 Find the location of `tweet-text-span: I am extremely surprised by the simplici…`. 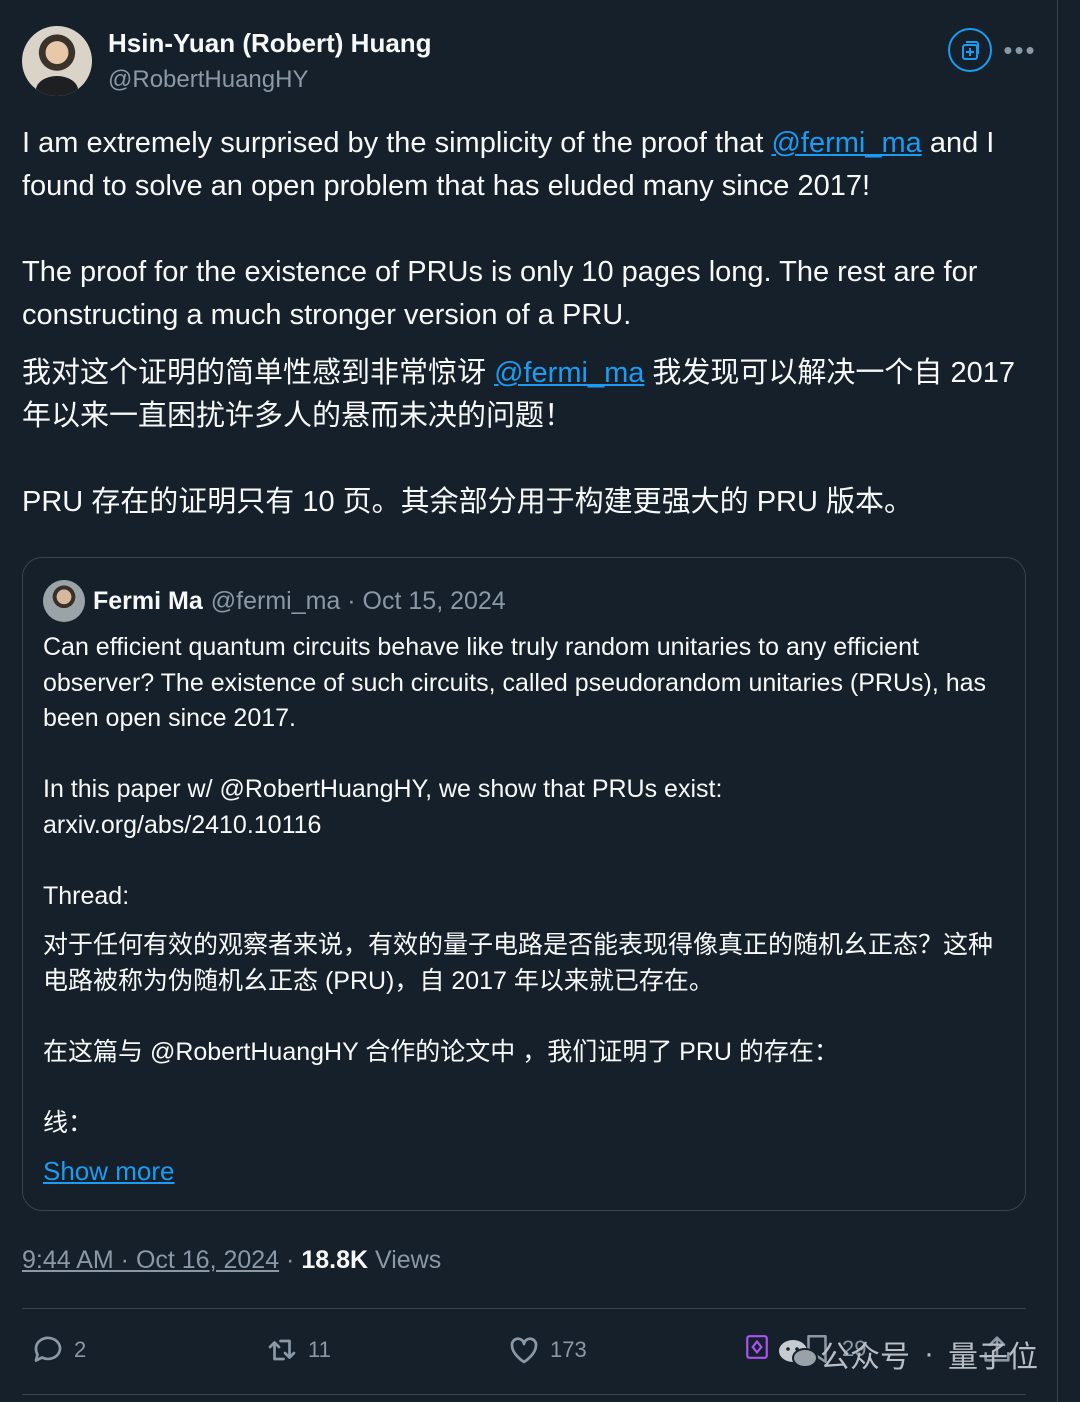

tweet-text-span: I am extremely surprised by the simplici… is located at coordinates (397, 143).